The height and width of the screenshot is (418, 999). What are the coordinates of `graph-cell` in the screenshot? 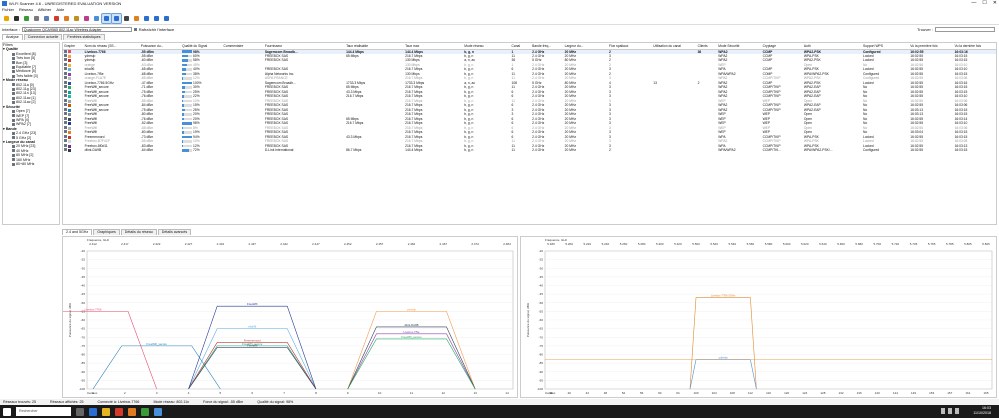 It's located at (73, 150).